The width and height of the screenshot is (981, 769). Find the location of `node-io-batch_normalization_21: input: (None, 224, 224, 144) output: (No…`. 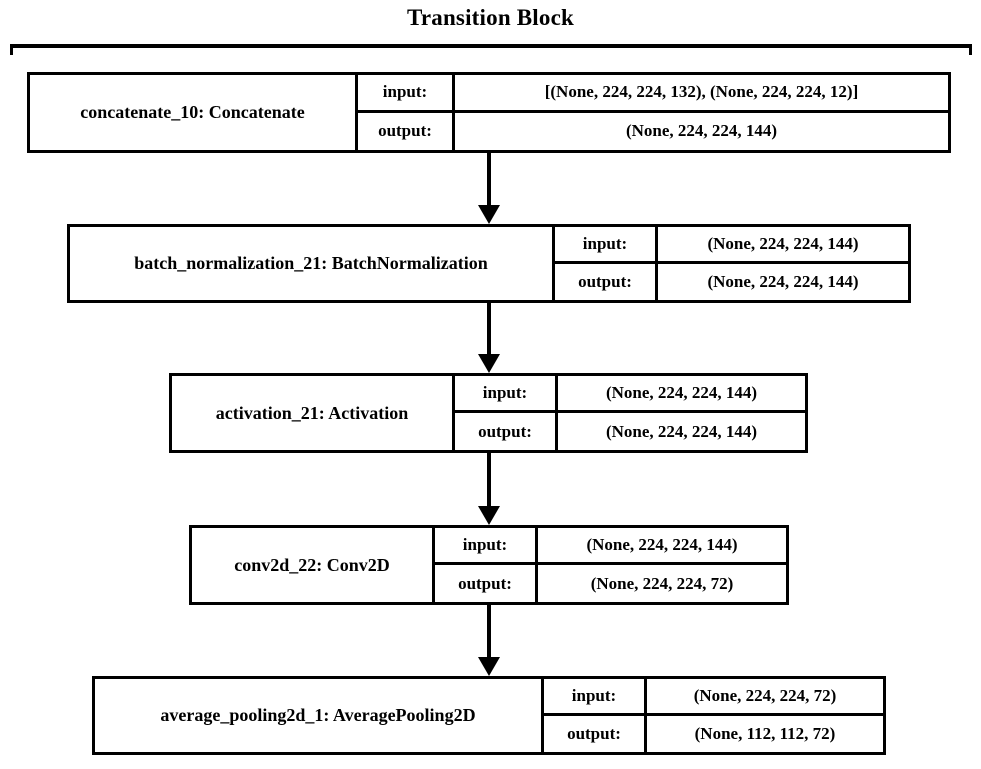

node-io-batch_normalization_21: input: (None, 224, 224, 144) output: (No… is located at coordinates (731, 263).